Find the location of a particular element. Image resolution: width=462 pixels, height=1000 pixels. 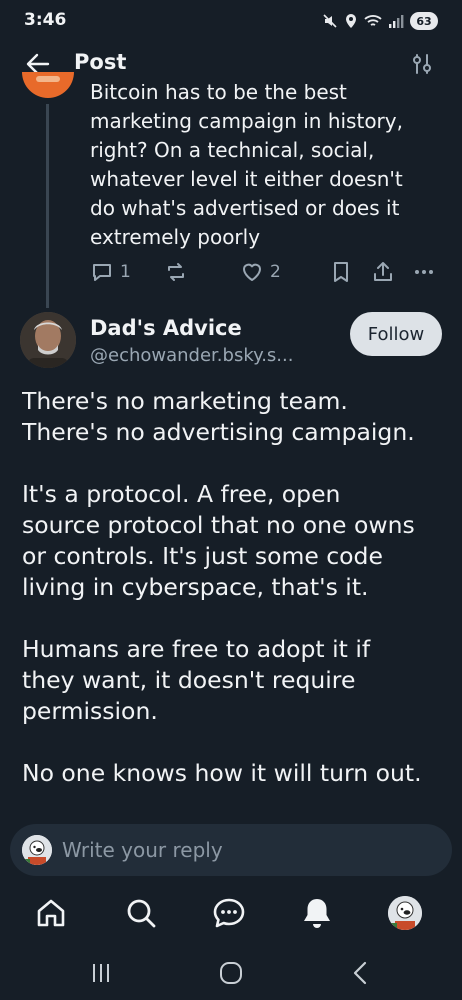

system-back-icon is located at coordinates (361, 973).